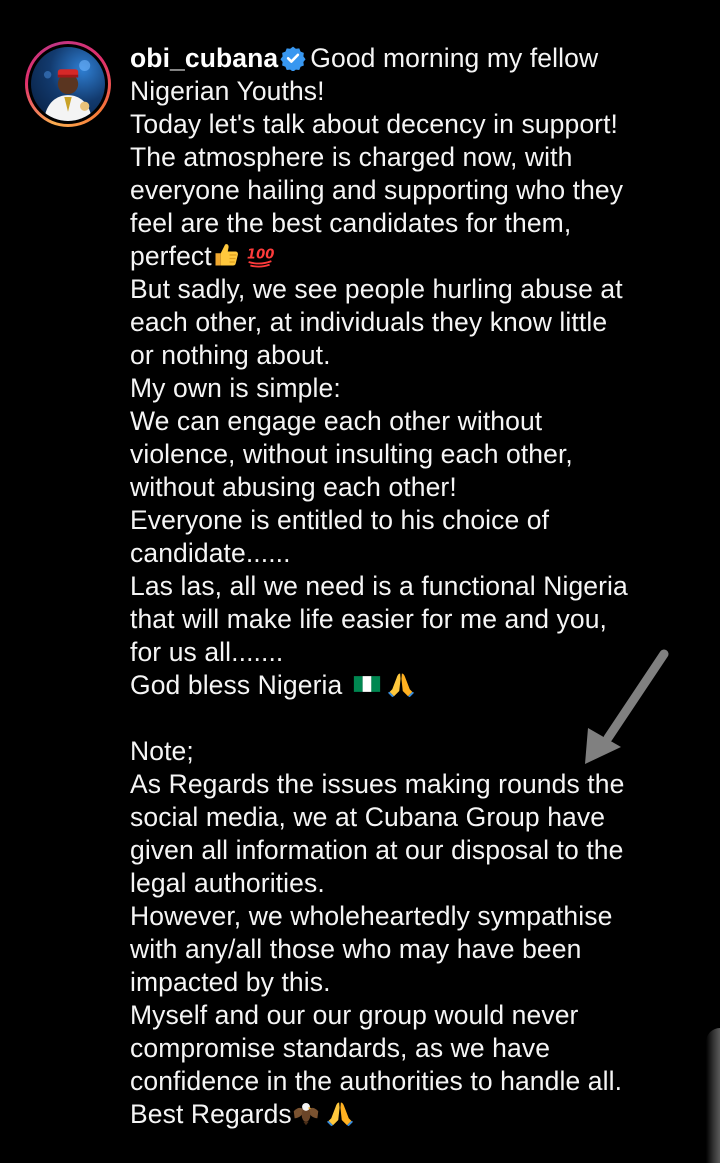 This screenshot has height=1163, width=720. I want to click on scroll-edge, so click(713, 1095).